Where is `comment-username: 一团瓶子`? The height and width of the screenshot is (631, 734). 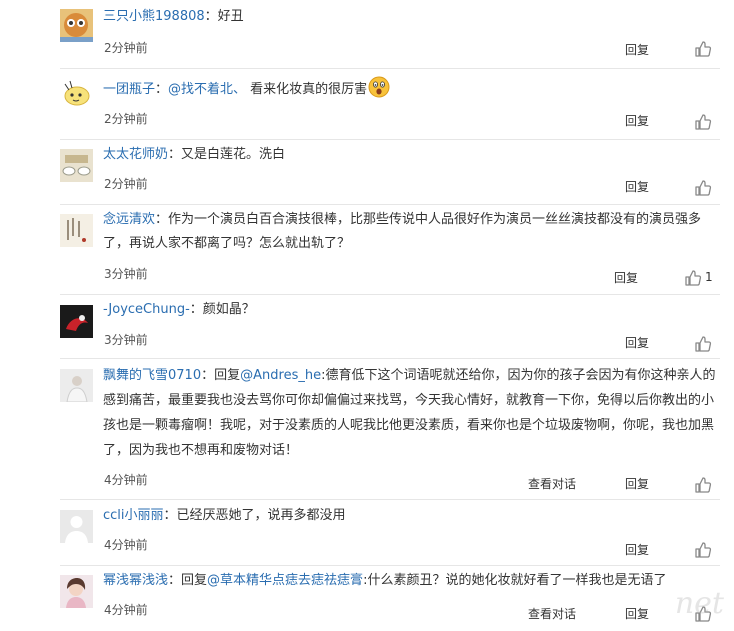
comment-username: 一团瓶子 is located at coordinates (129, 89).